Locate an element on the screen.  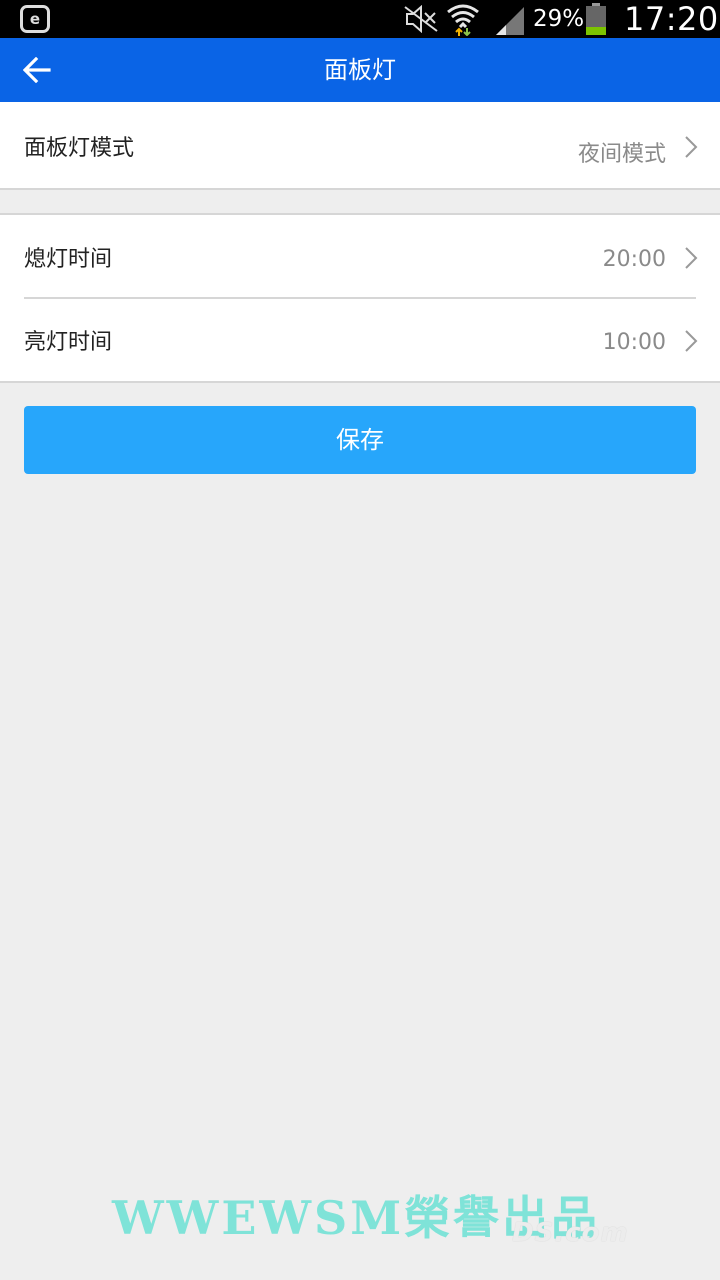
mode-card: 面板灯模式 夜间模式 is located at coordinates (360, 146).